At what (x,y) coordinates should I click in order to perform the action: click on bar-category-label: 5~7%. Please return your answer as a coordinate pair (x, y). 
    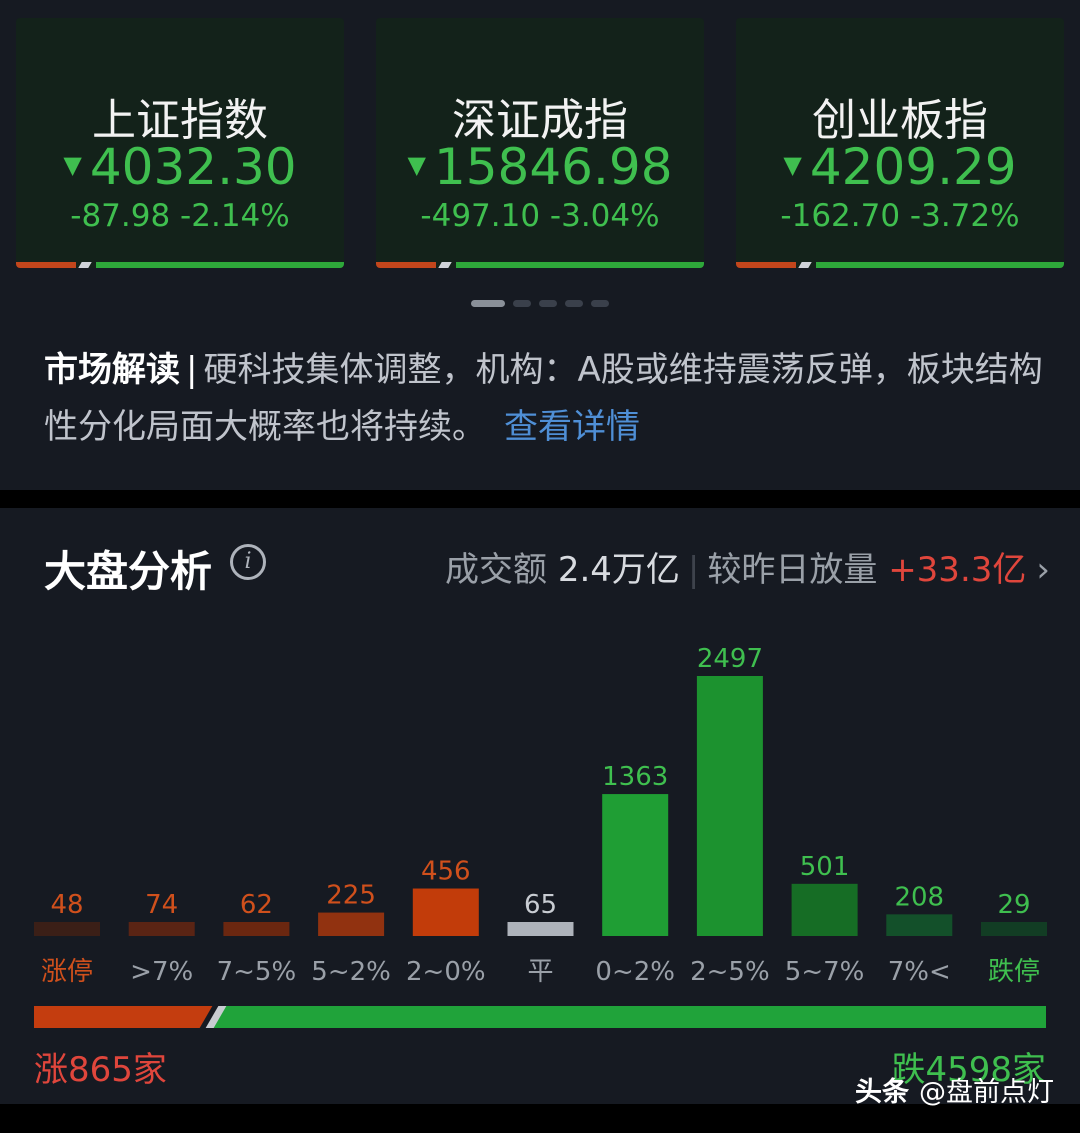
    Looking at the image, I should click on (825, 972).